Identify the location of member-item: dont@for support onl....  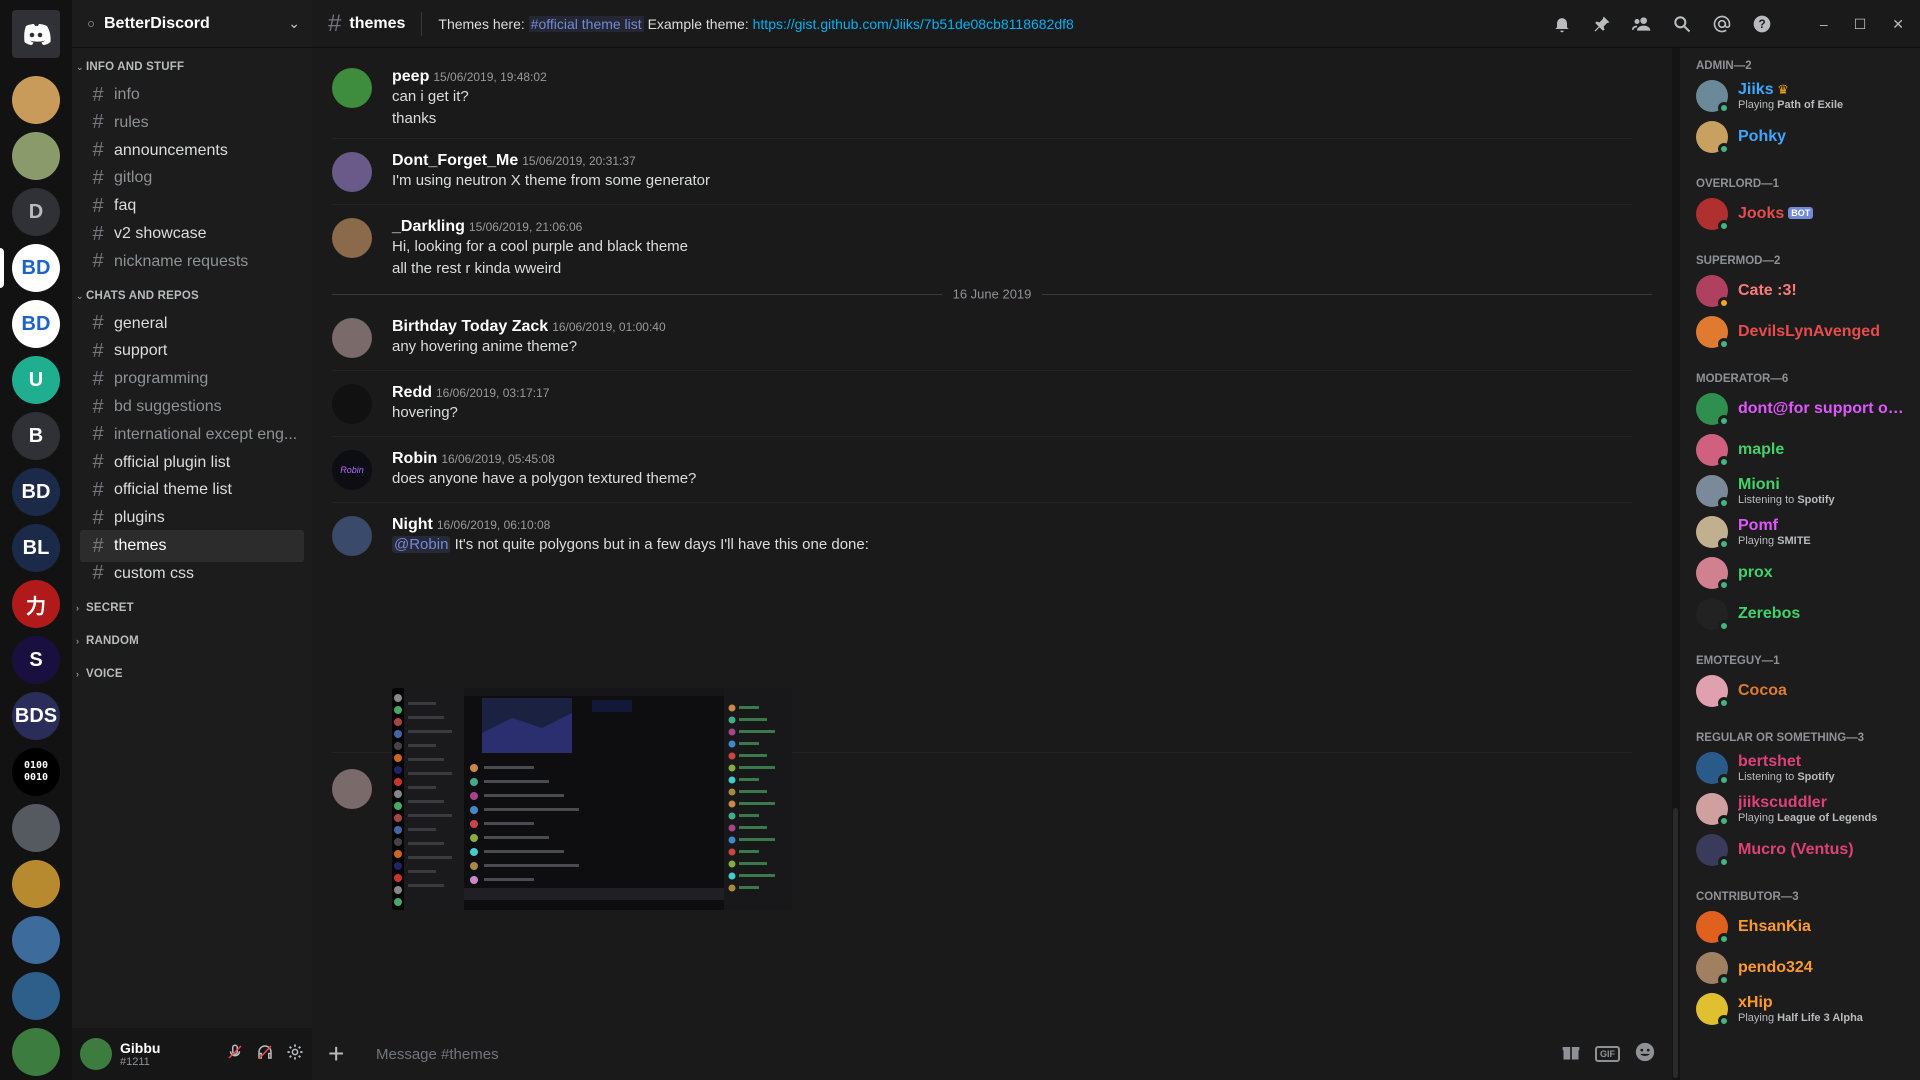
(1806, 409).